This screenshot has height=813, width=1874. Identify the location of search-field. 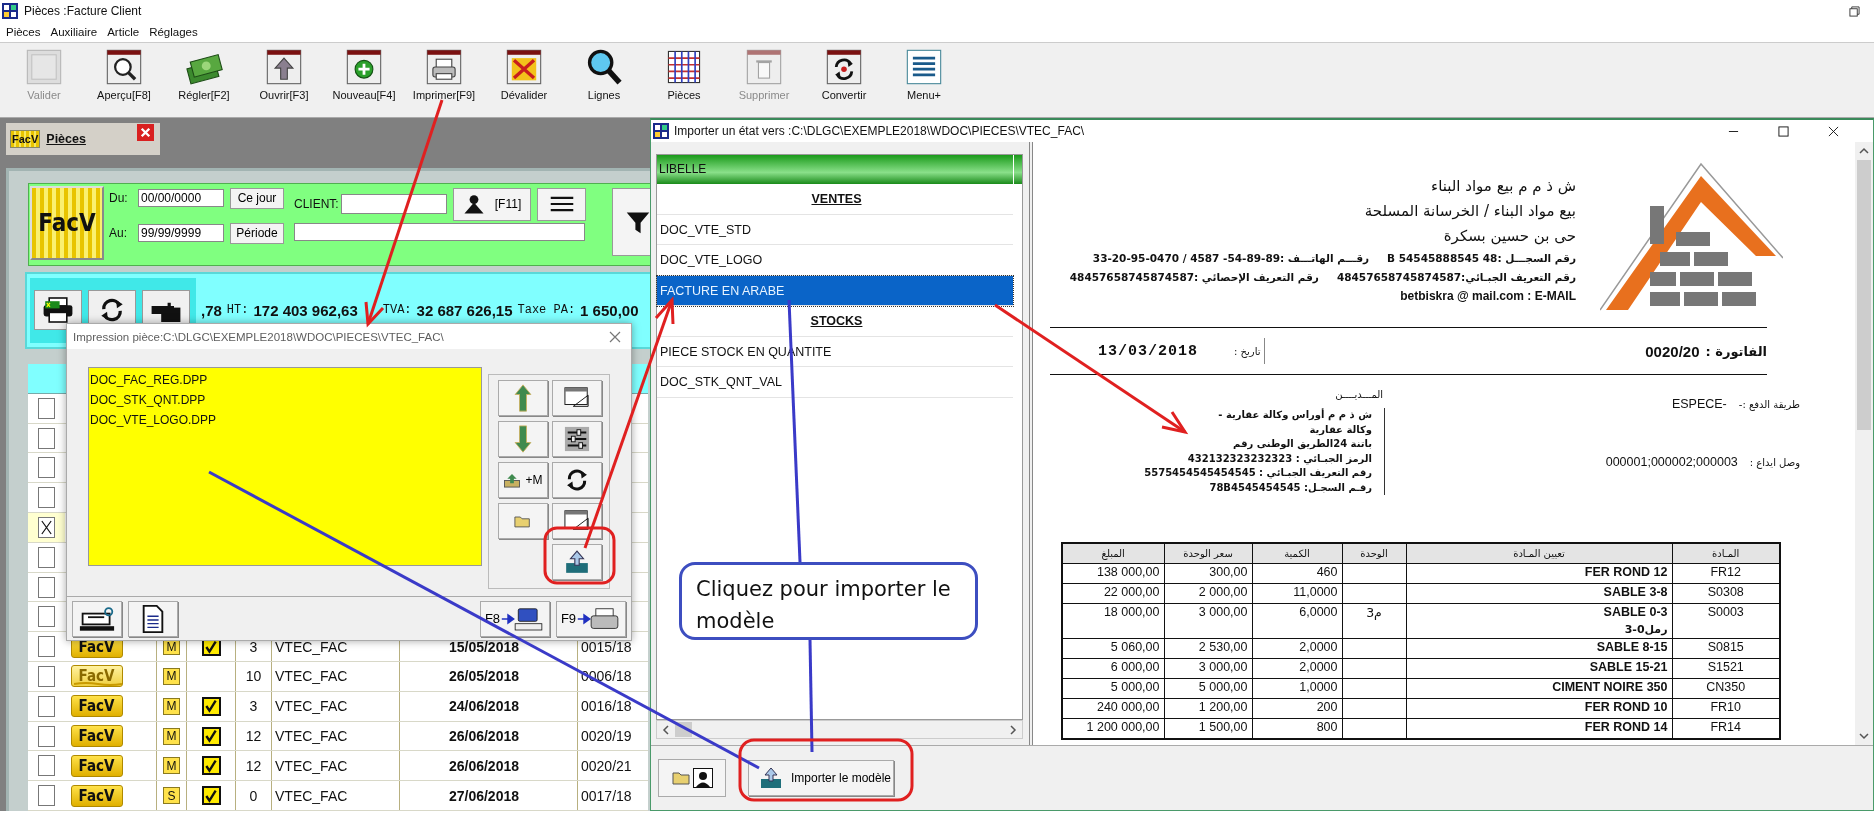
(439, 231).